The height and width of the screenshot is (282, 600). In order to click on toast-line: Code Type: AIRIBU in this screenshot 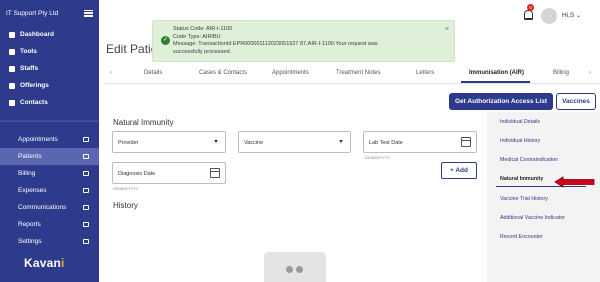, I will do `click(197, 36)`.